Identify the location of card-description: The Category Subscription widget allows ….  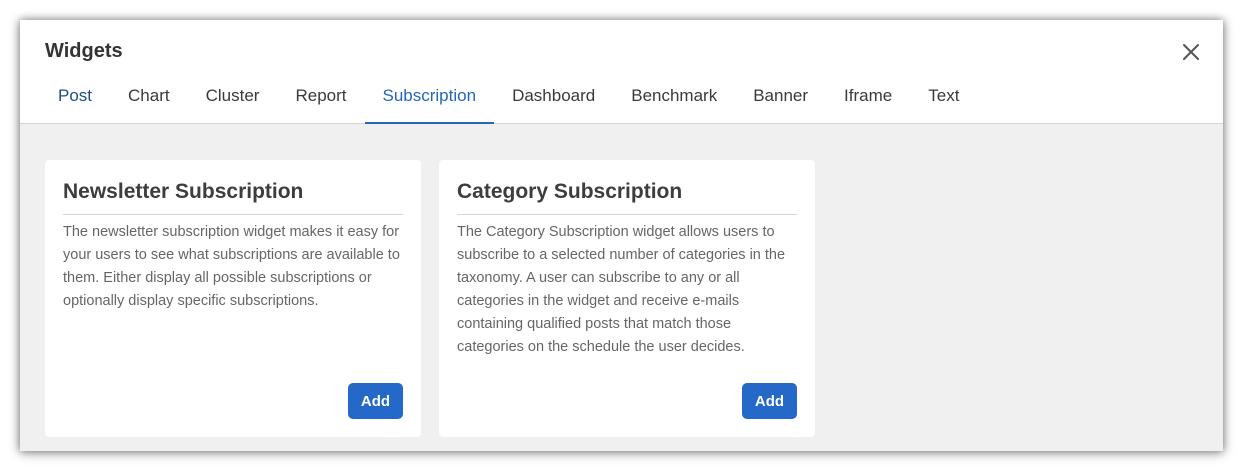
(621, 289).